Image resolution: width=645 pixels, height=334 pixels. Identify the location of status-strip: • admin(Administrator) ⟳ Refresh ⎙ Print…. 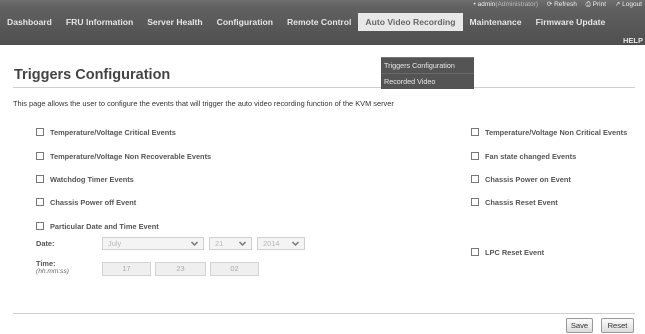
(322, 4).